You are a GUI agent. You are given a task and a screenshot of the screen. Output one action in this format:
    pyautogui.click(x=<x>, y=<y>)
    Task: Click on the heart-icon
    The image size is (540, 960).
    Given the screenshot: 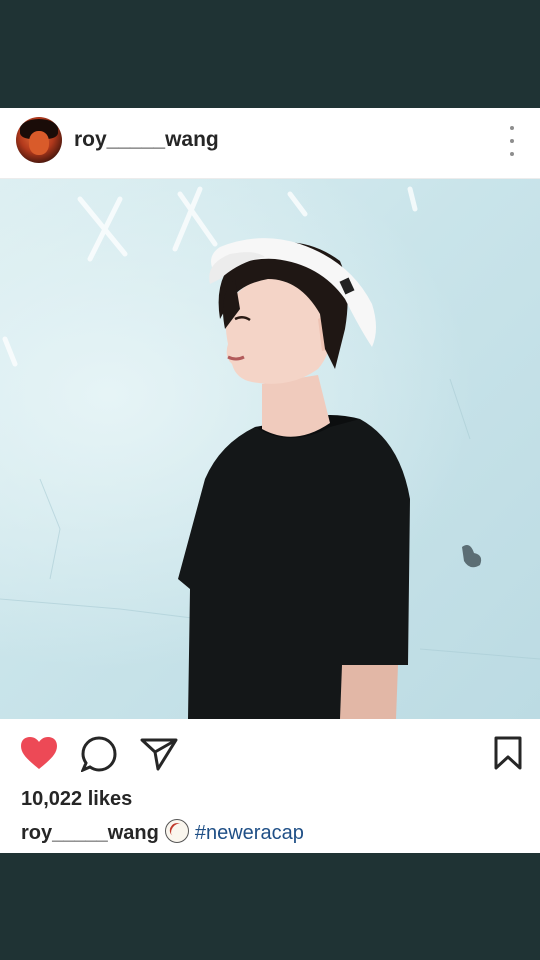 What is the action you would take?
    pyautogui.click(x=39, y=753)
    